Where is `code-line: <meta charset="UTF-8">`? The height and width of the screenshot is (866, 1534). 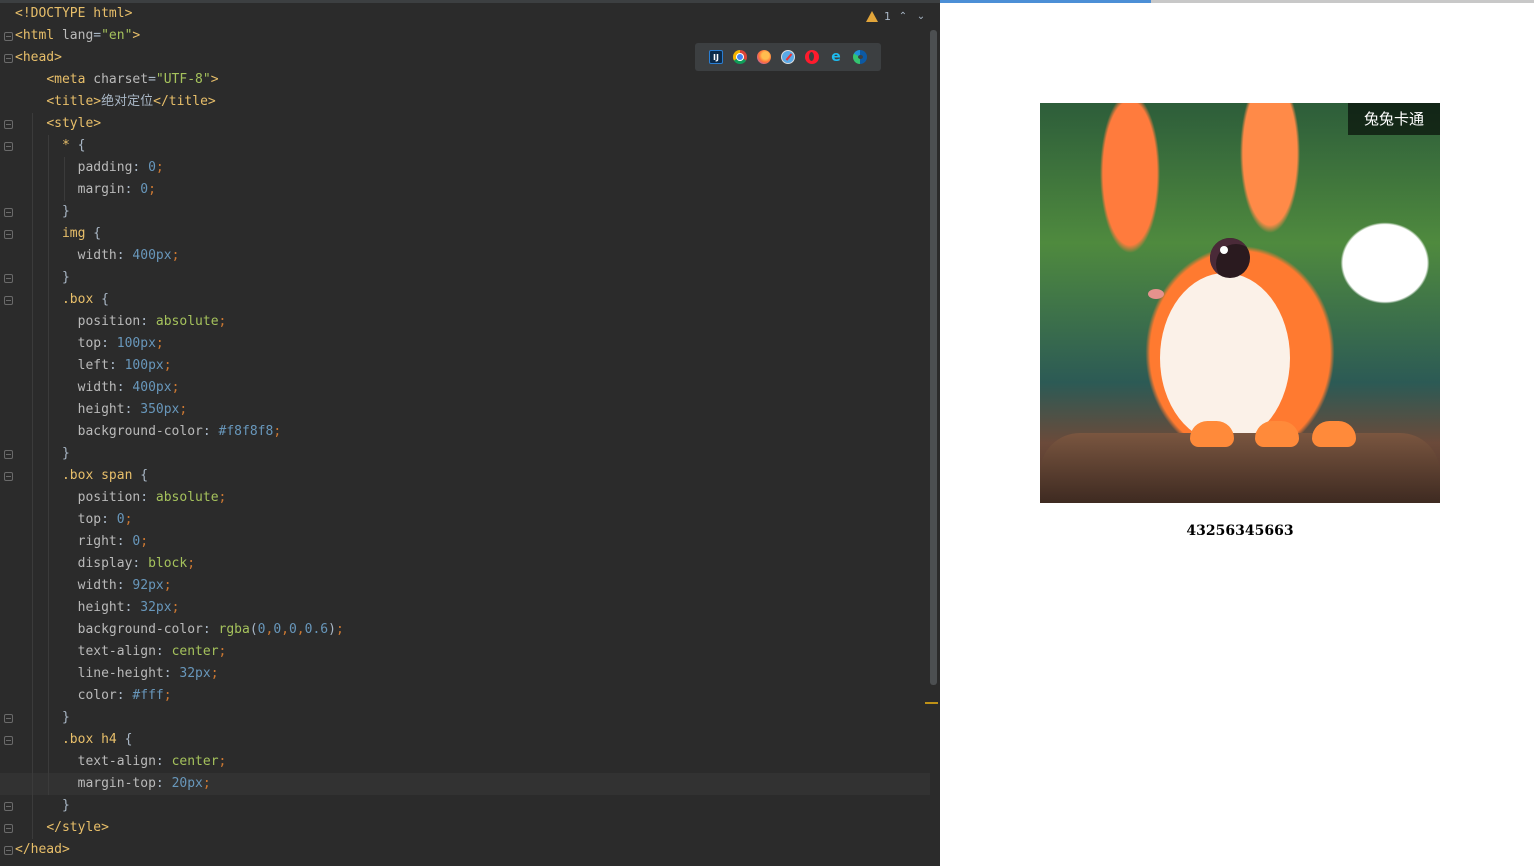
code-line: <meta charset="UTF-8"> is located at coordinates (465, 80).